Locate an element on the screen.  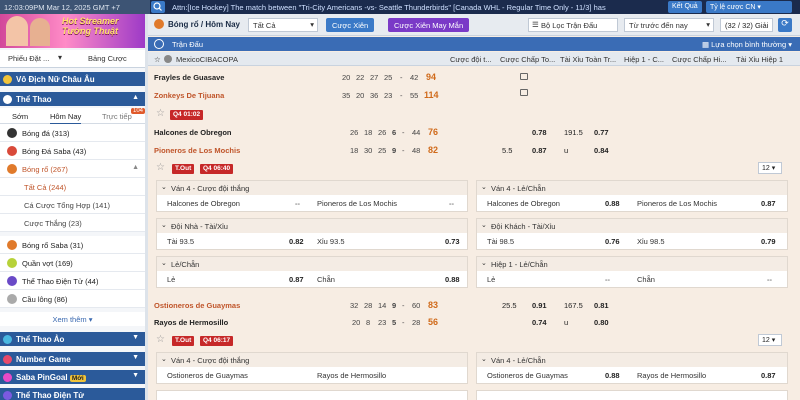
odds-type-button: Tỷ lệ cược CN ▾ is located at coordinates (749, 7).